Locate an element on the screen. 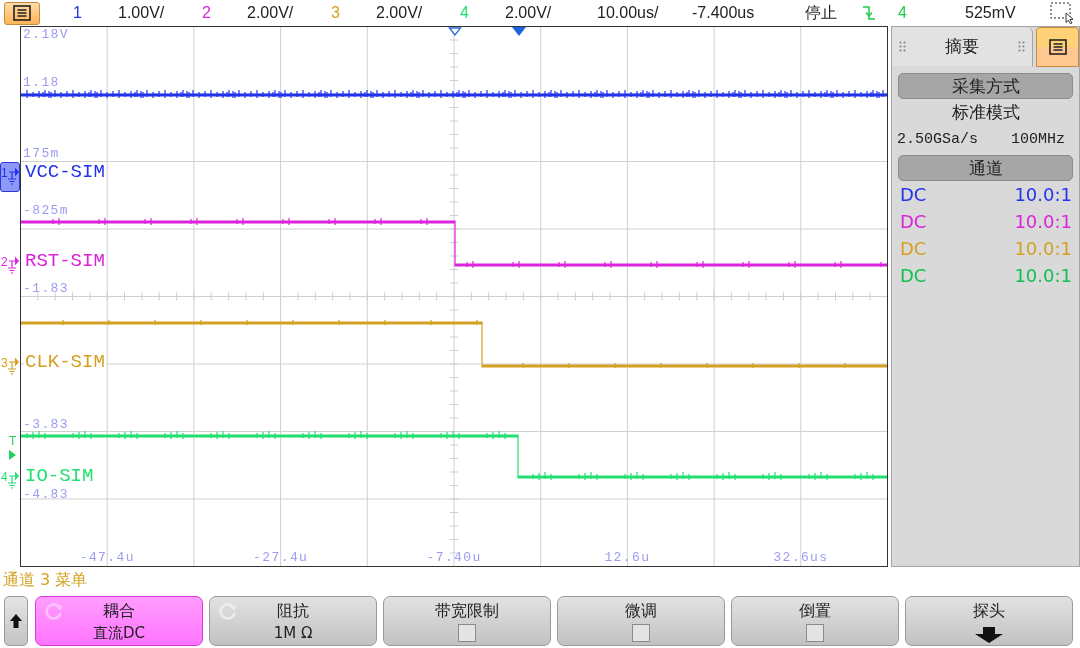 This screenshot has width=1080, height=648. bandwidth: 100MHz is located at coordinates (1038, 140).